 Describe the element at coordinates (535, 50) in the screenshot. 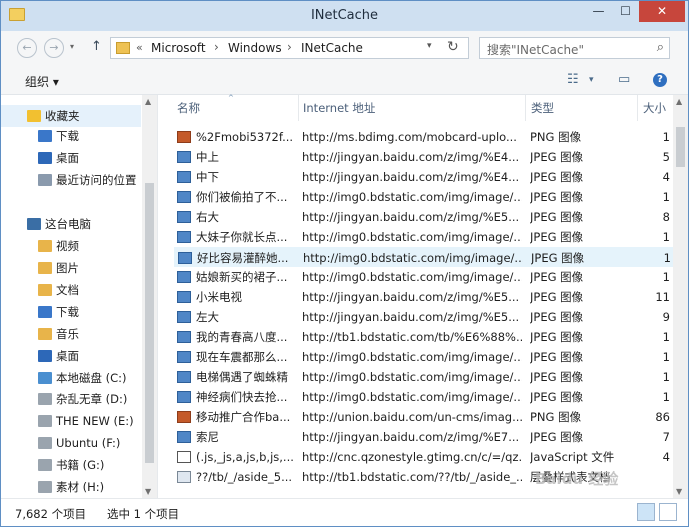

I see `search-placeholder: 搜索"INetCache"` at that location.